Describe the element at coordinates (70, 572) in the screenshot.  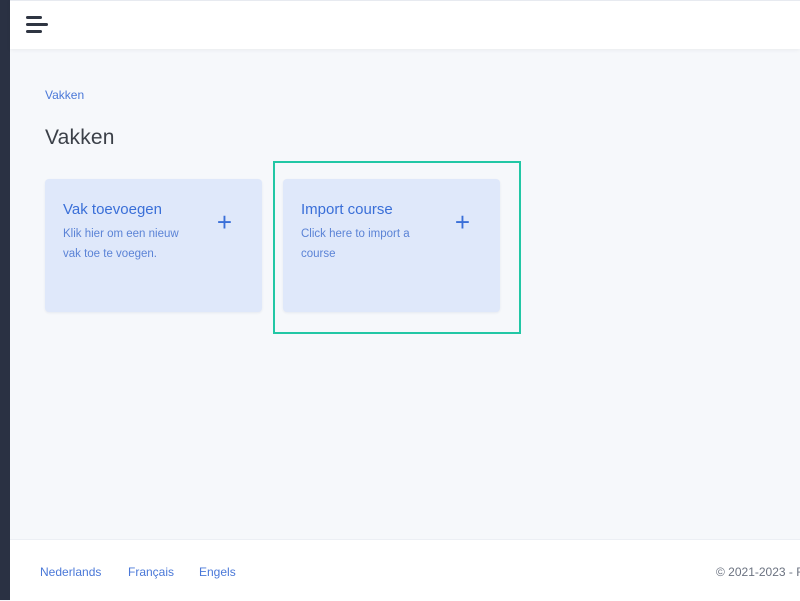
I see `language-link-nederlands: Nederlands` at that location.